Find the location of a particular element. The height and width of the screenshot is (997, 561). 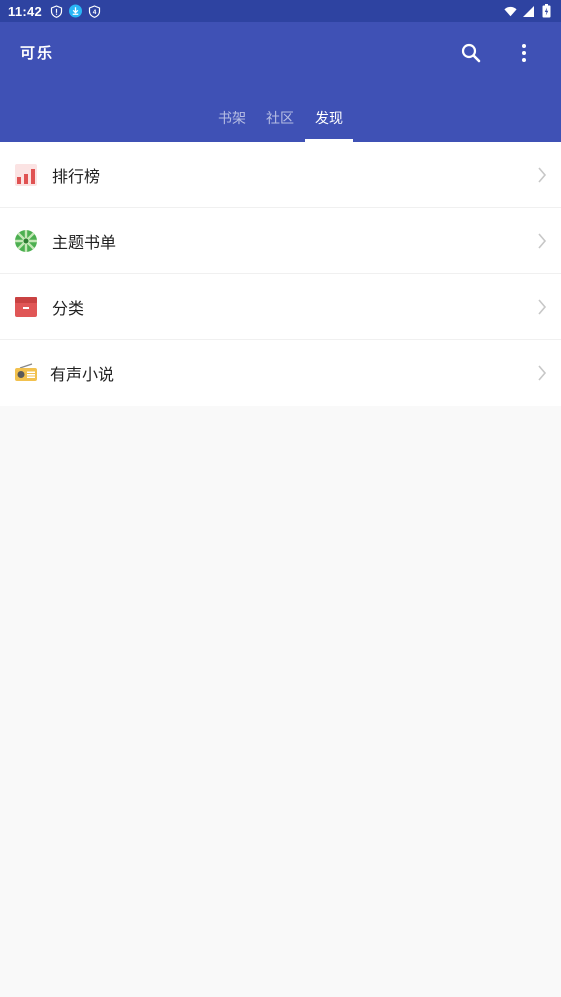

tab-community: 社区 is located at coordinates (280, 118).